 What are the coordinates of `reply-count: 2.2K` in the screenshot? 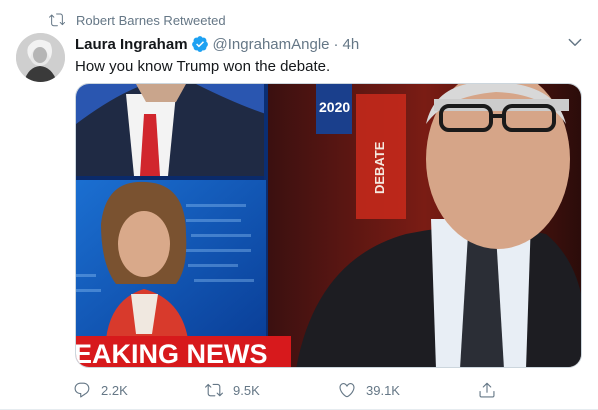 It's located at (114, 390).